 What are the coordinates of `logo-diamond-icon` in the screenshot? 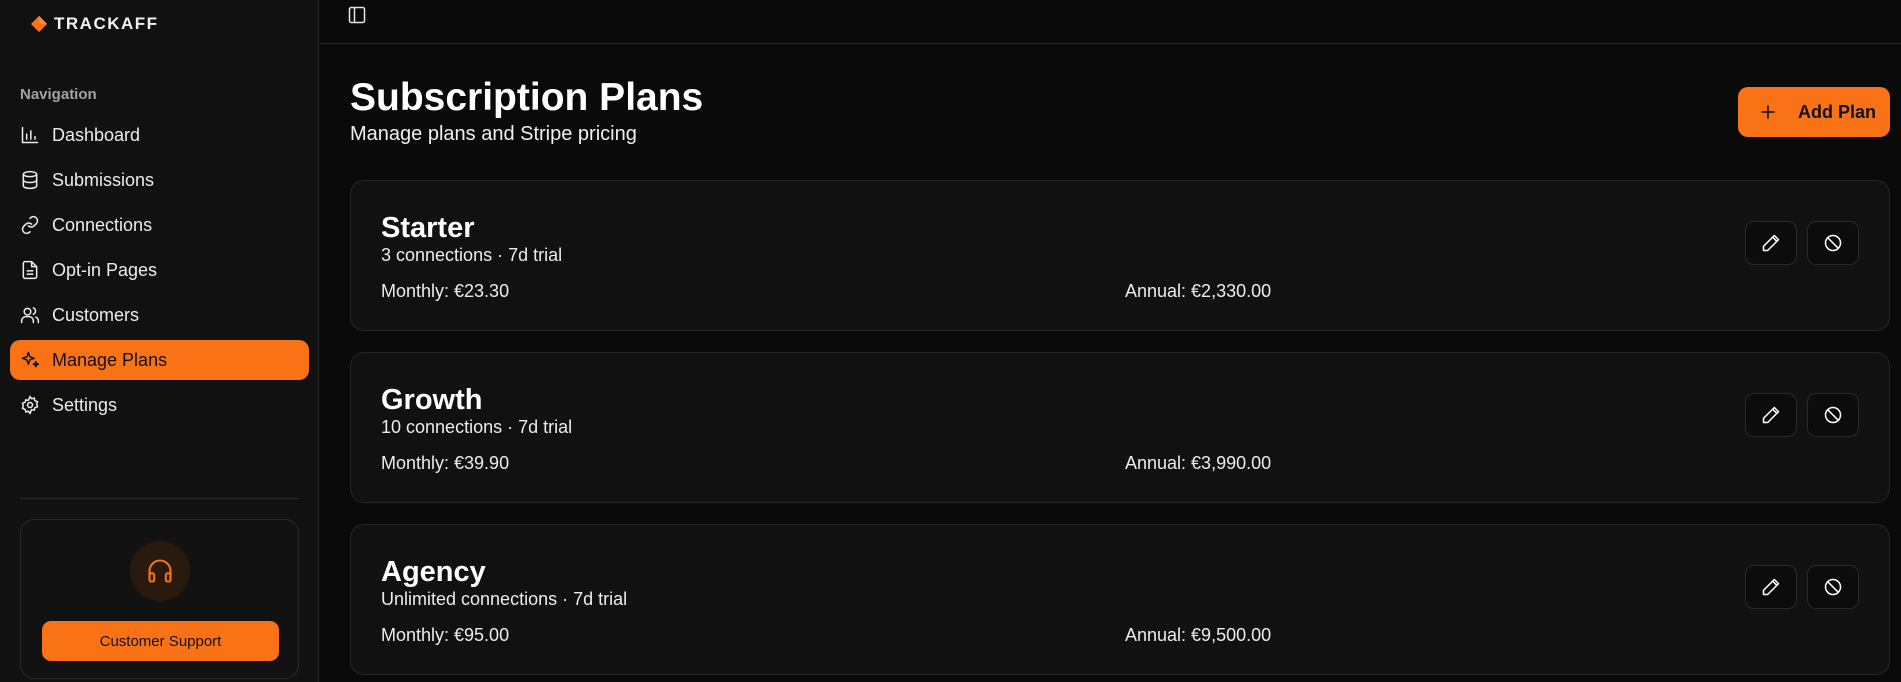 It's located at (39, 24).